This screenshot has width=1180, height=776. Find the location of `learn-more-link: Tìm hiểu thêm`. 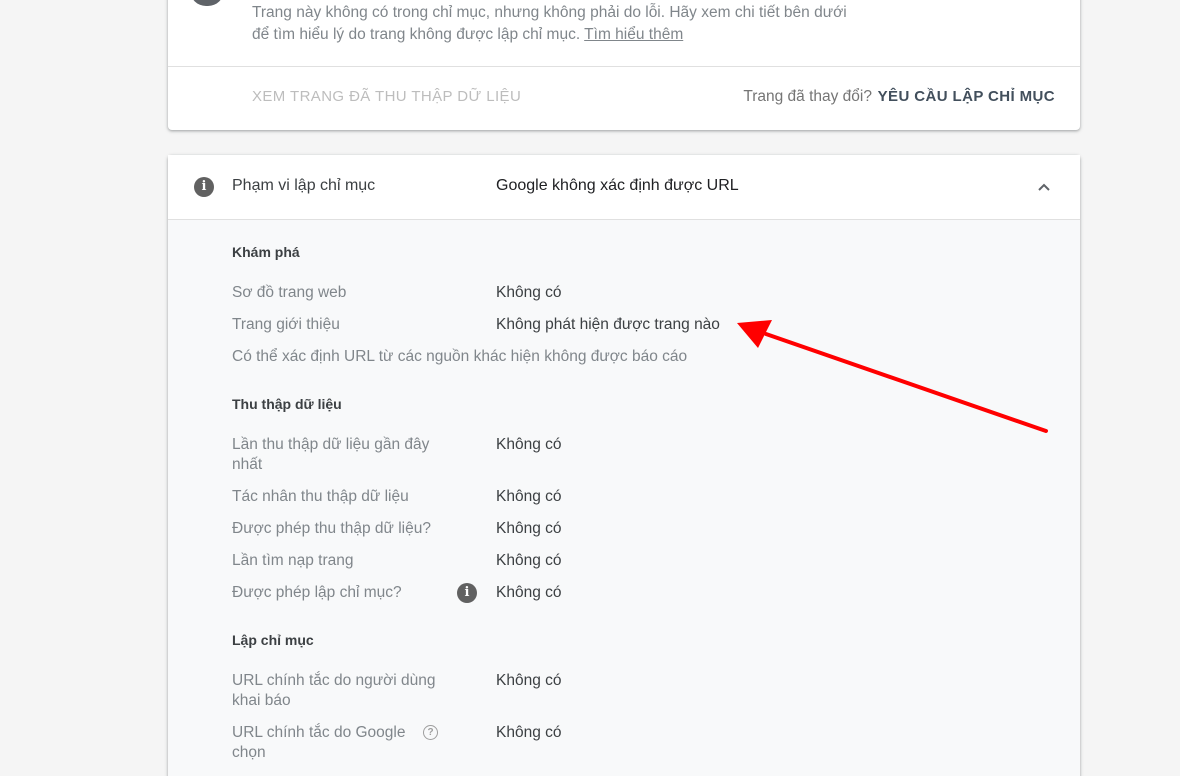

learn-more-link: Tìm hiểu thêm is located at coordinates (633, 34).